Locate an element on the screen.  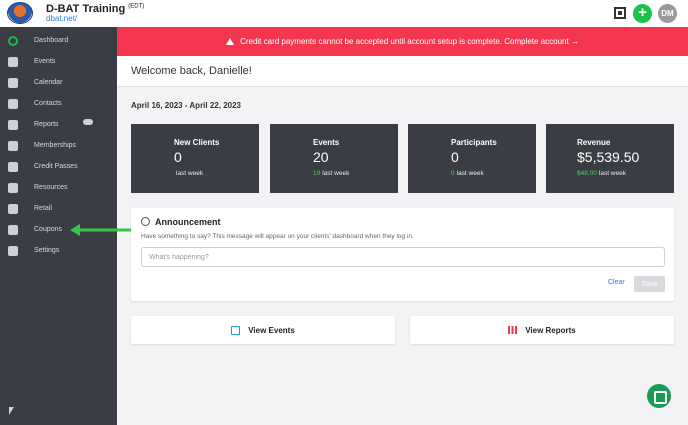
sidebar-item-contacts: Contacts is located at coordinates (58, 103).